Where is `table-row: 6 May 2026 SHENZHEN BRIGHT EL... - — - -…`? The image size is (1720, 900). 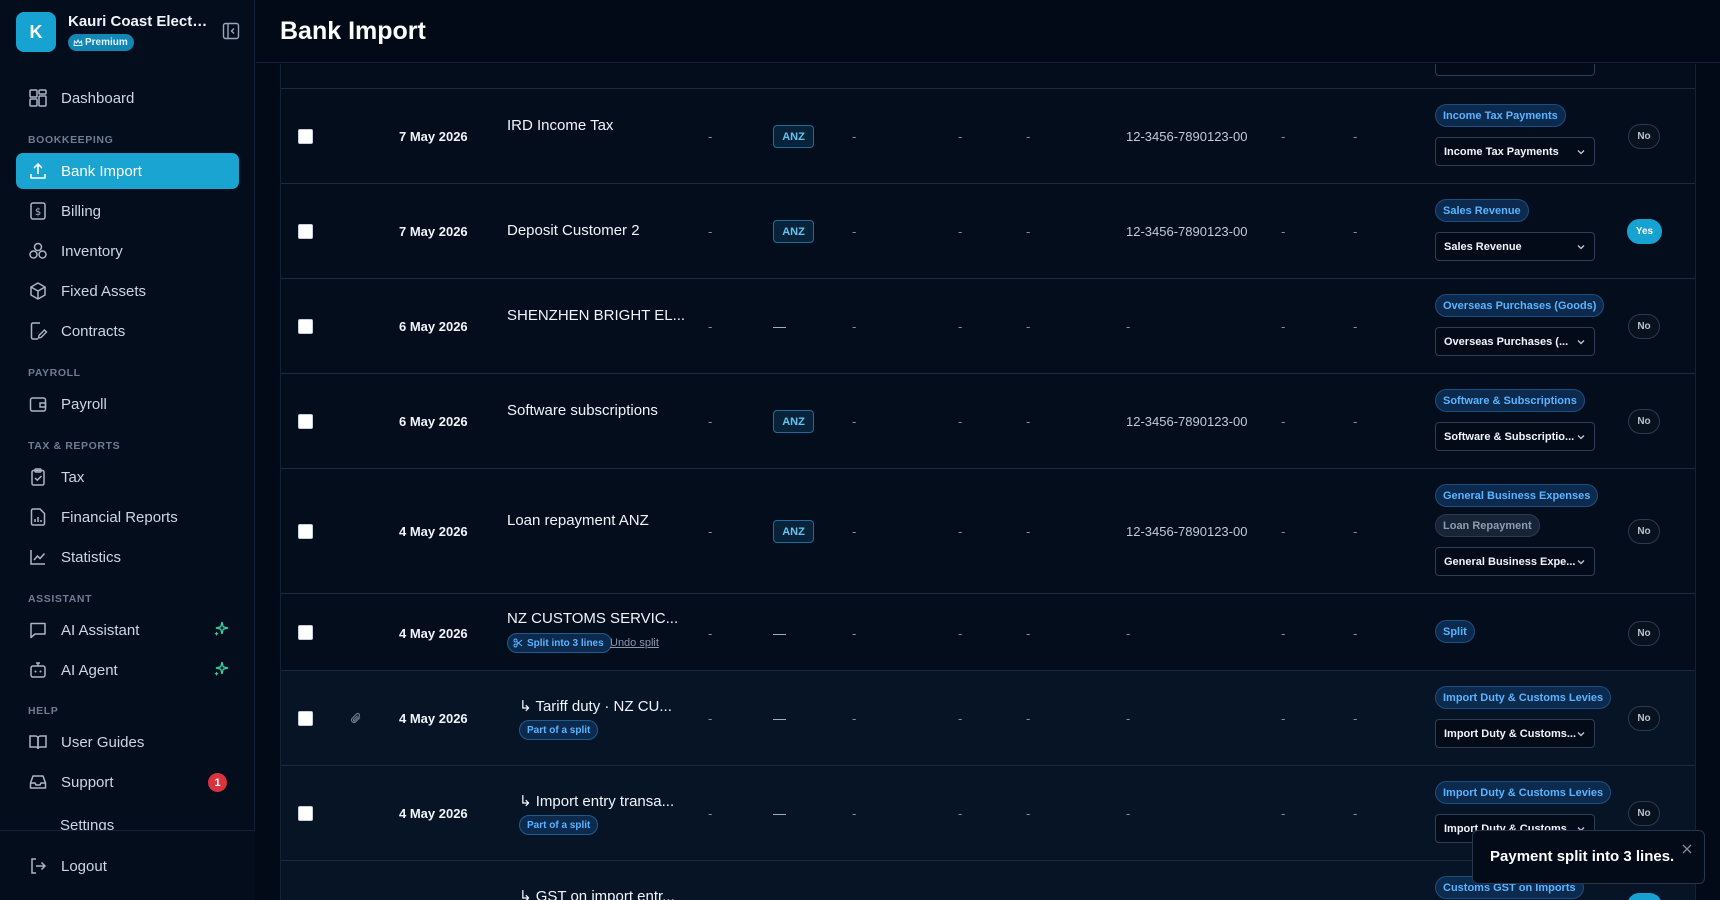 table-row: 6 May 2026 SHENZHEN BRIGHT EL... - — - -… is located at coordinates (988, 326).